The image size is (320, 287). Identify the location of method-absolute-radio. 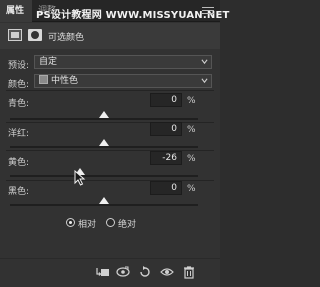
(110, 222).